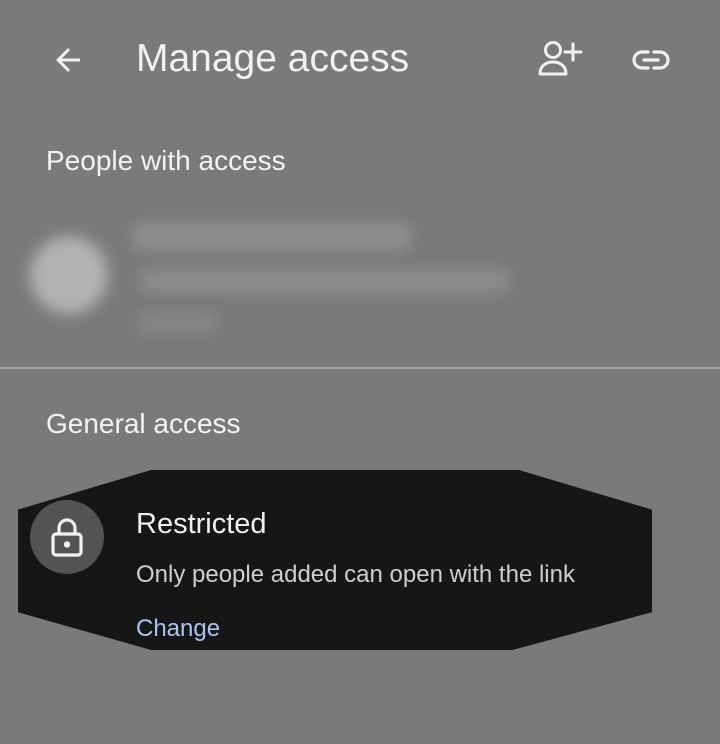  Describe the element at coordinates (143, 423) in the screenshot. I see `general-access-heading: General access` at that location.